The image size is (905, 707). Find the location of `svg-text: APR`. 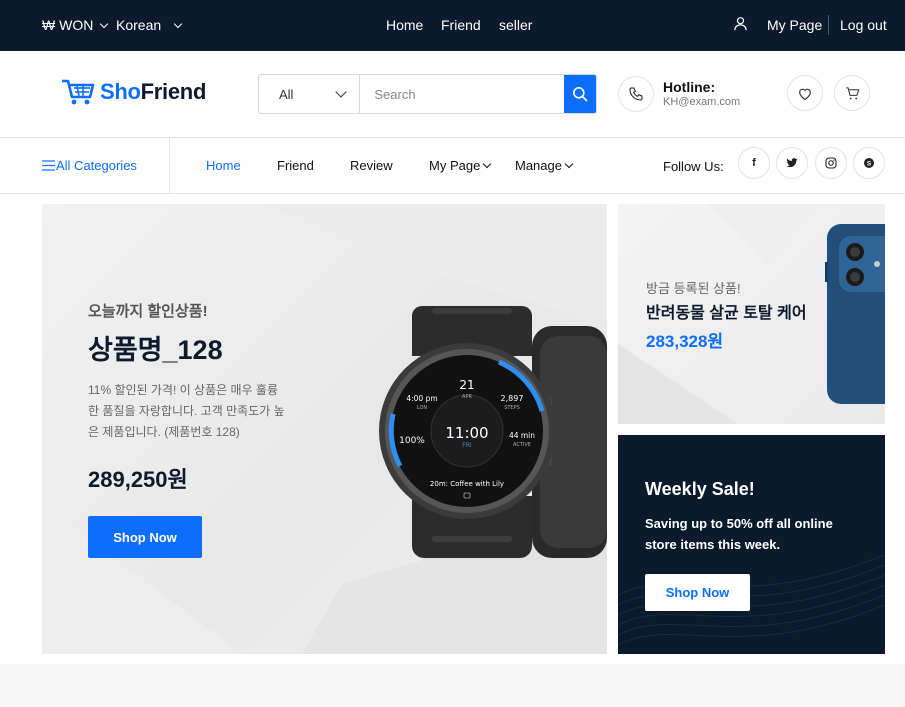

svg-text: APR is located at coordinates (467, 397).